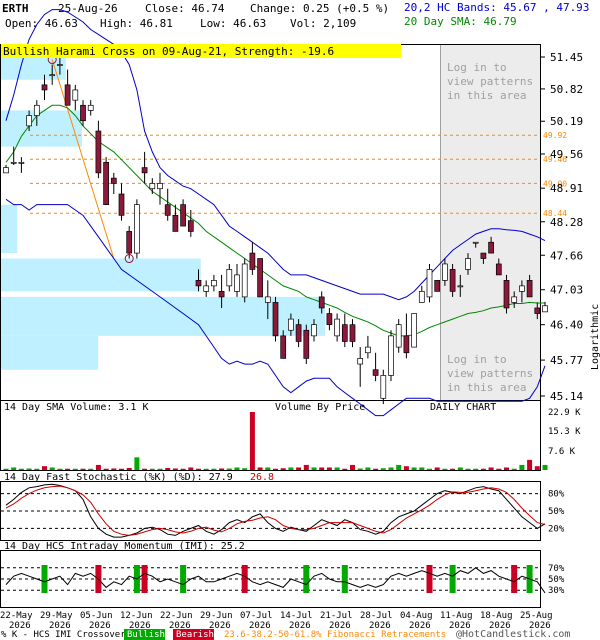  I want to click on x-label-4: 22-Jun, so click(176, 616).